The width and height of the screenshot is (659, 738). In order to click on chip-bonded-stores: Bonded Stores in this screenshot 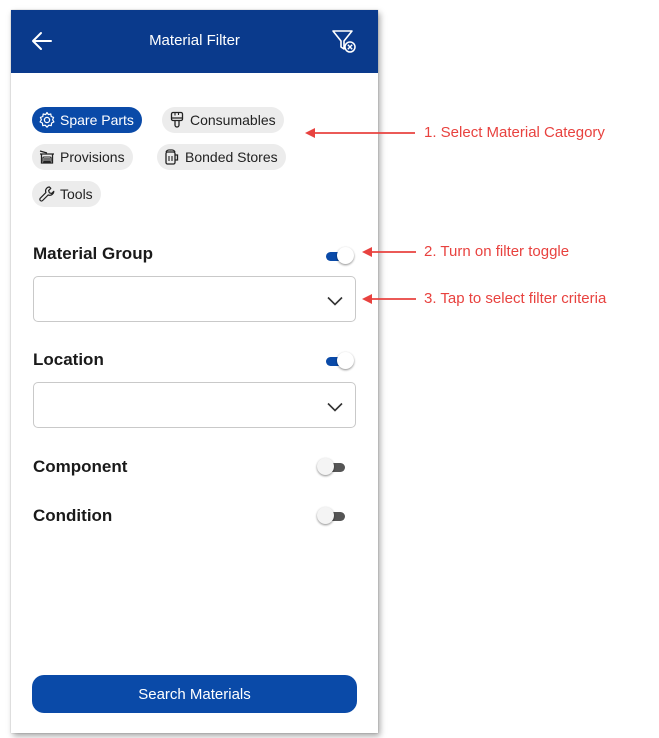, I will do `click(221, 157)`.